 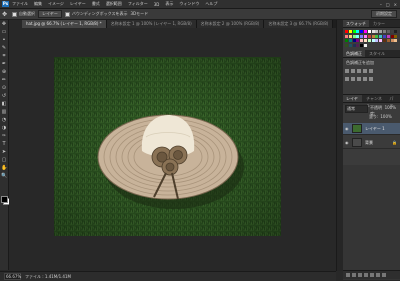 What do you see at coordinates (56, 4) in the screenshot?
I see `menu-image: イメージ` at bounding box center [56, 4].